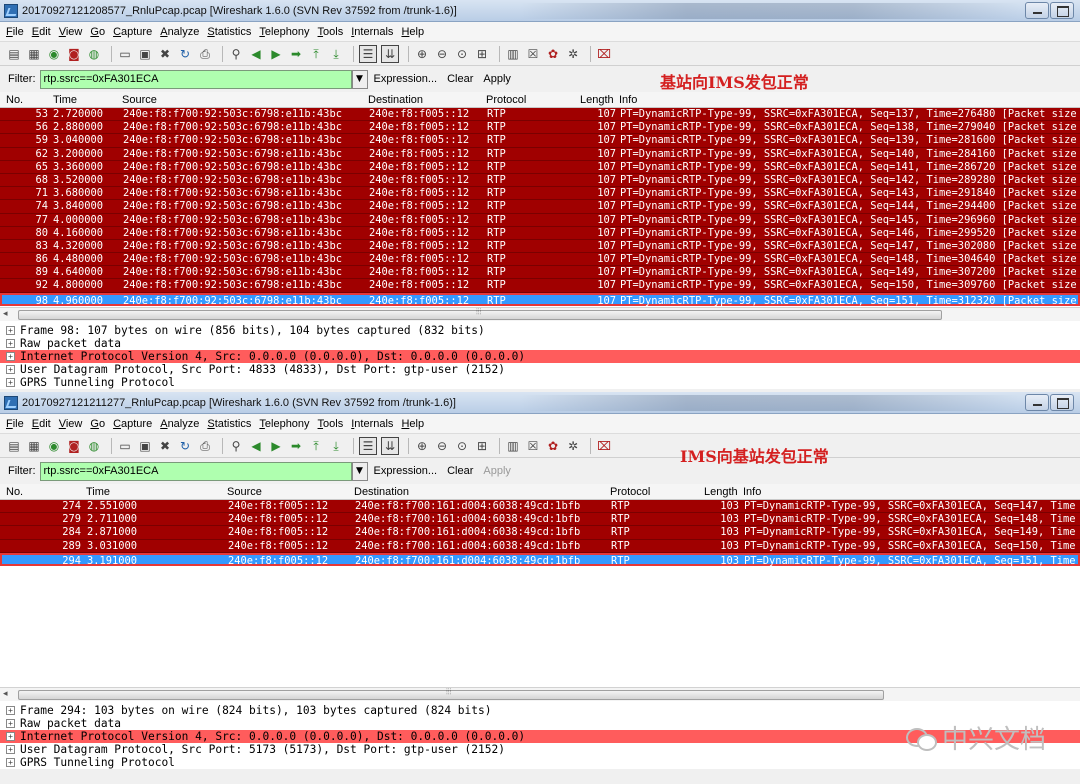 This screenshot has width=1080, height=784. Describe the element at coordinates (1062, 10) in the screenshot. I see `maximize-button` at that location.